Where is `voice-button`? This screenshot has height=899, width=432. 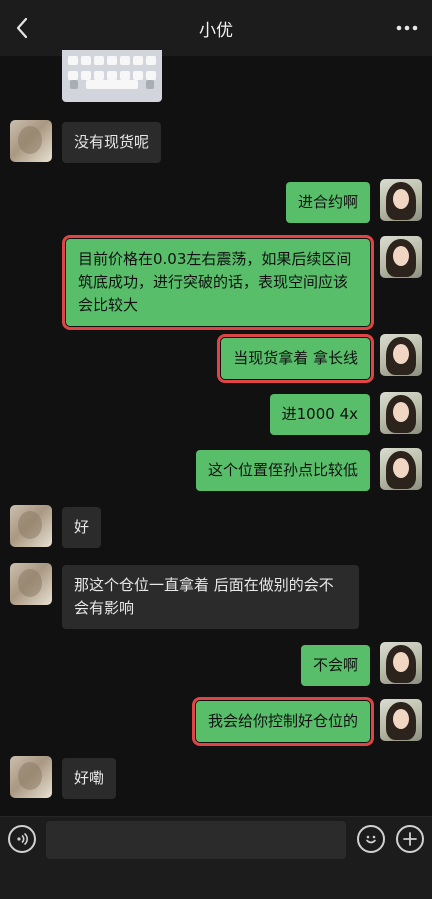 voice-button is located at coordinates (22, 839).